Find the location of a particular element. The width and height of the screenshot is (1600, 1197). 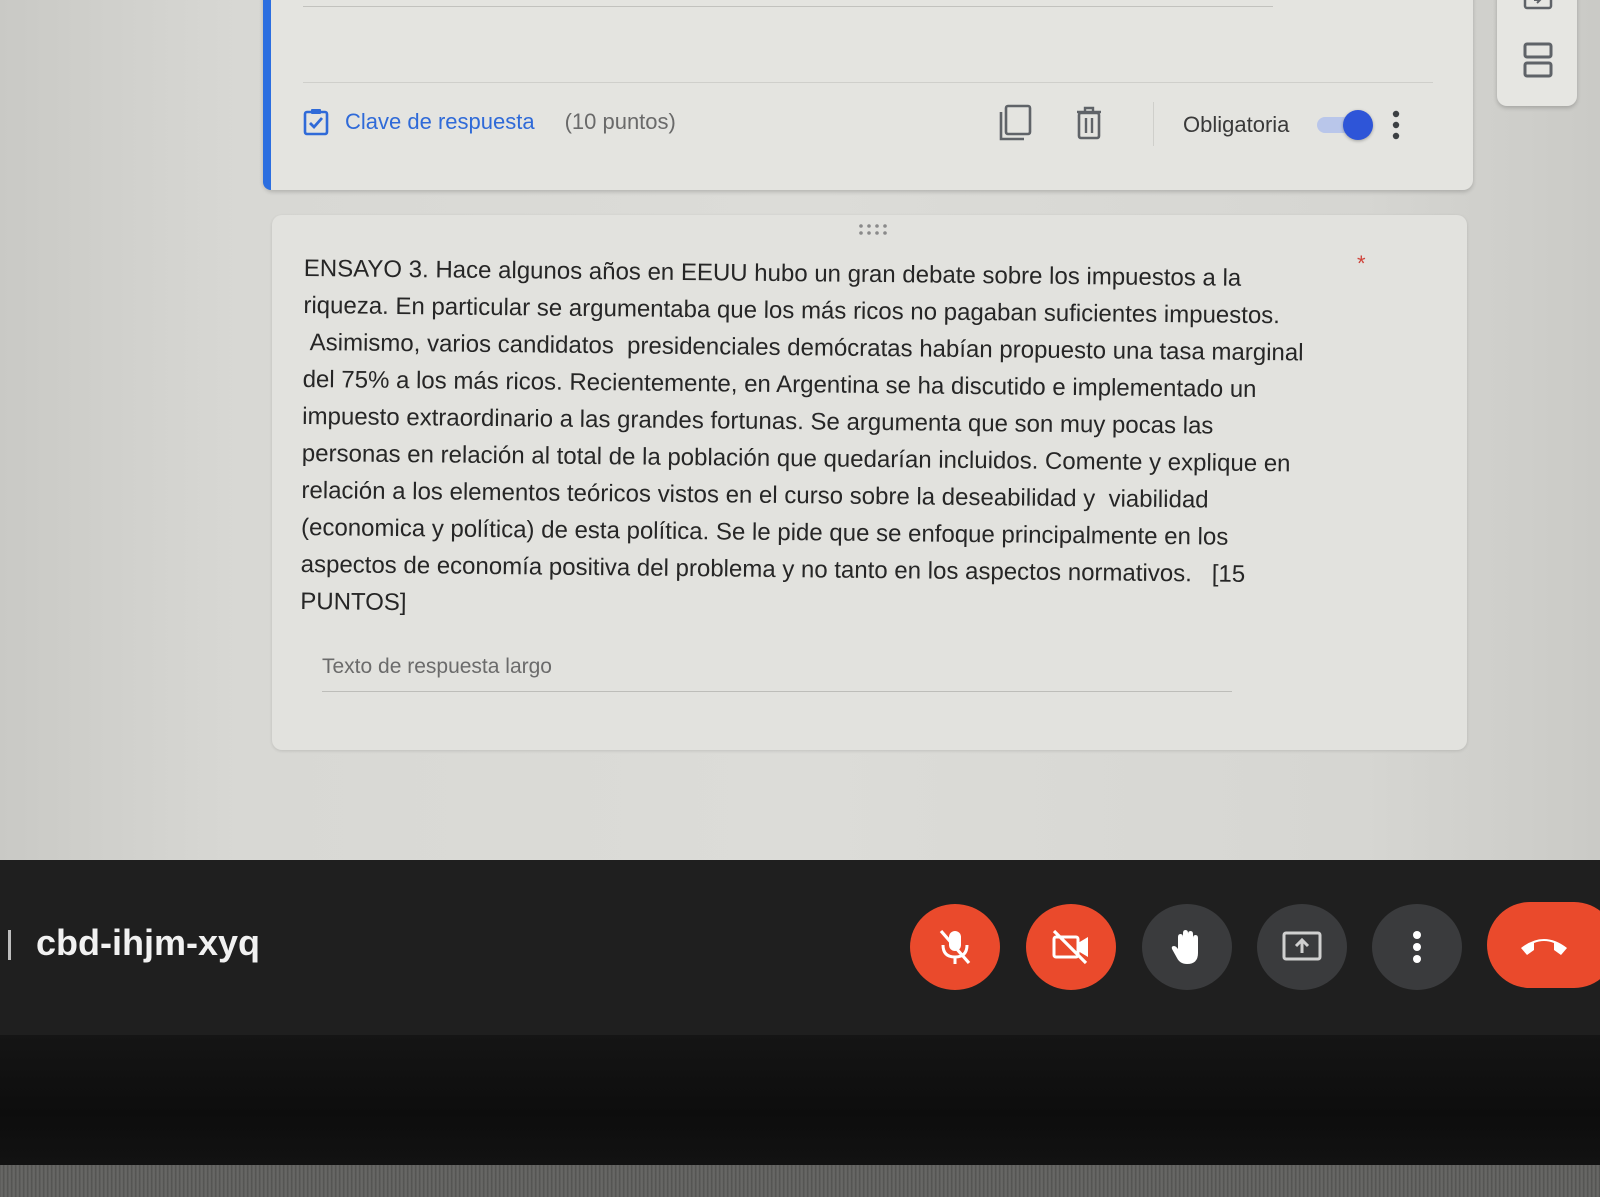

mic-toggle-button is located at coordinates (955, 947).